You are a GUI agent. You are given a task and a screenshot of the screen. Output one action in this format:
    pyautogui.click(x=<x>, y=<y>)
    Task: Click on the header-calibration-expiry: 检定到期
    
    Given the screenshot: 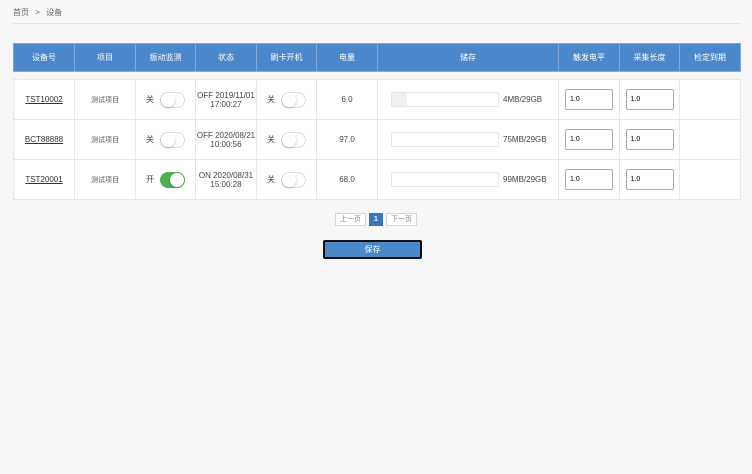 What is the action you would take?
    pyautogui.click(x=710, y=57)
    